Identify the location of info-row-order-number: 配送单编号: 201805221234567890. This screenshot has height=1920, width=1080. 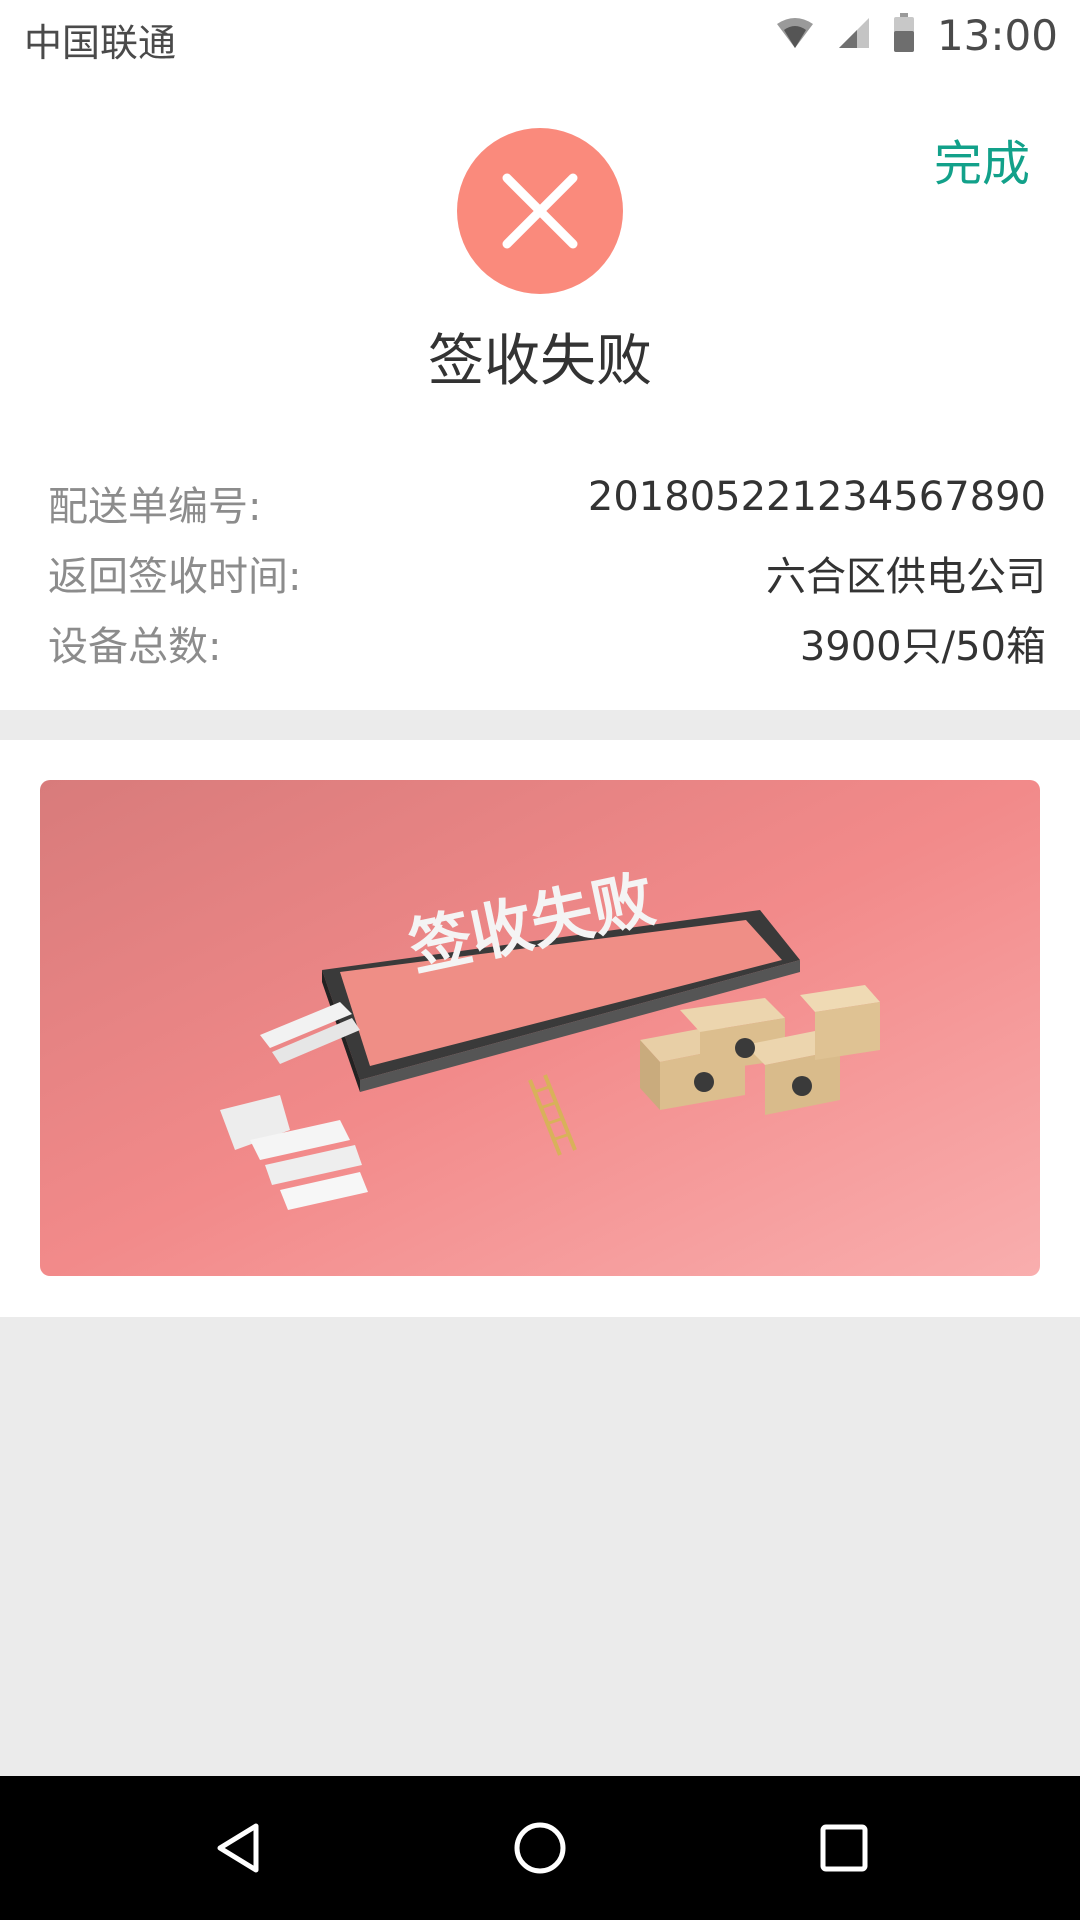
(547, 502).